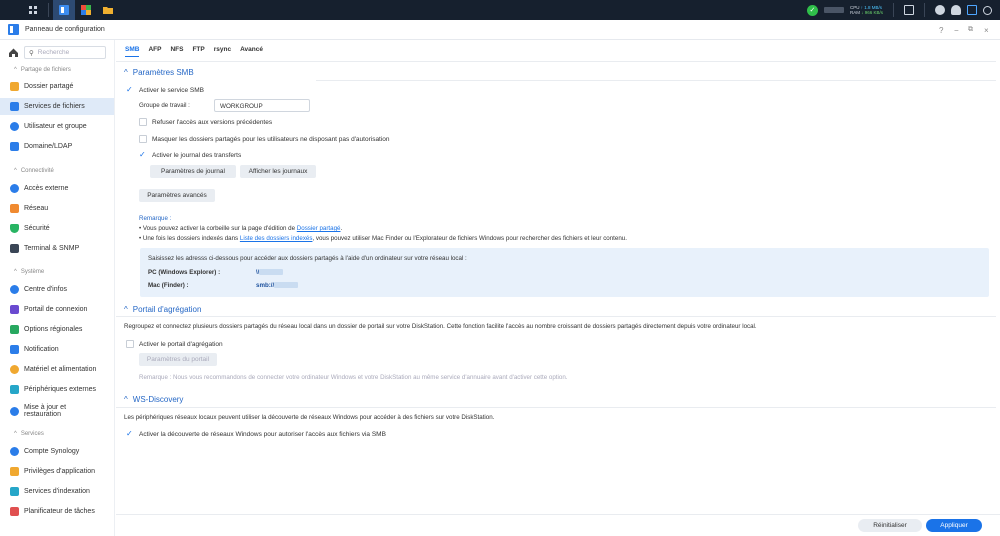  I want to click on checkbox-box, so click(143, 122).